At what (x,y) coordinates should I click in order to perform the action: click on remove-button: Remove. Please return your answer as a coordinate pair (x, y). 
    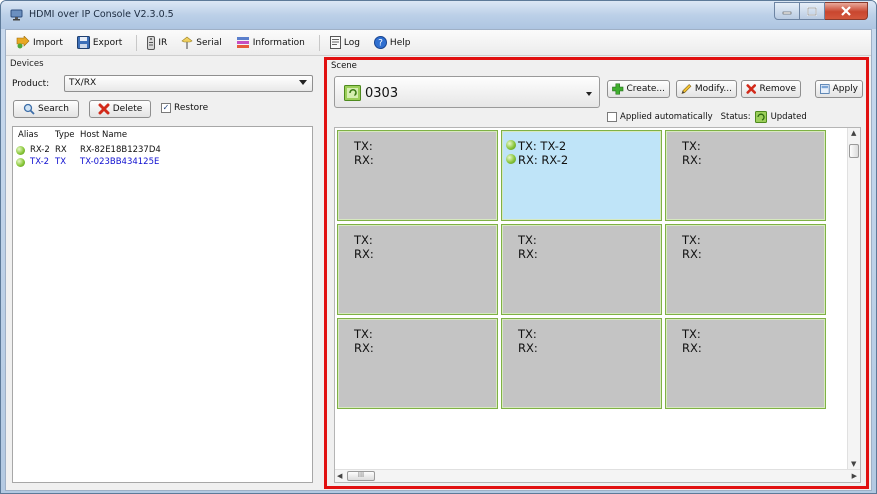
    Looking at the image, I should click on (771, 89).